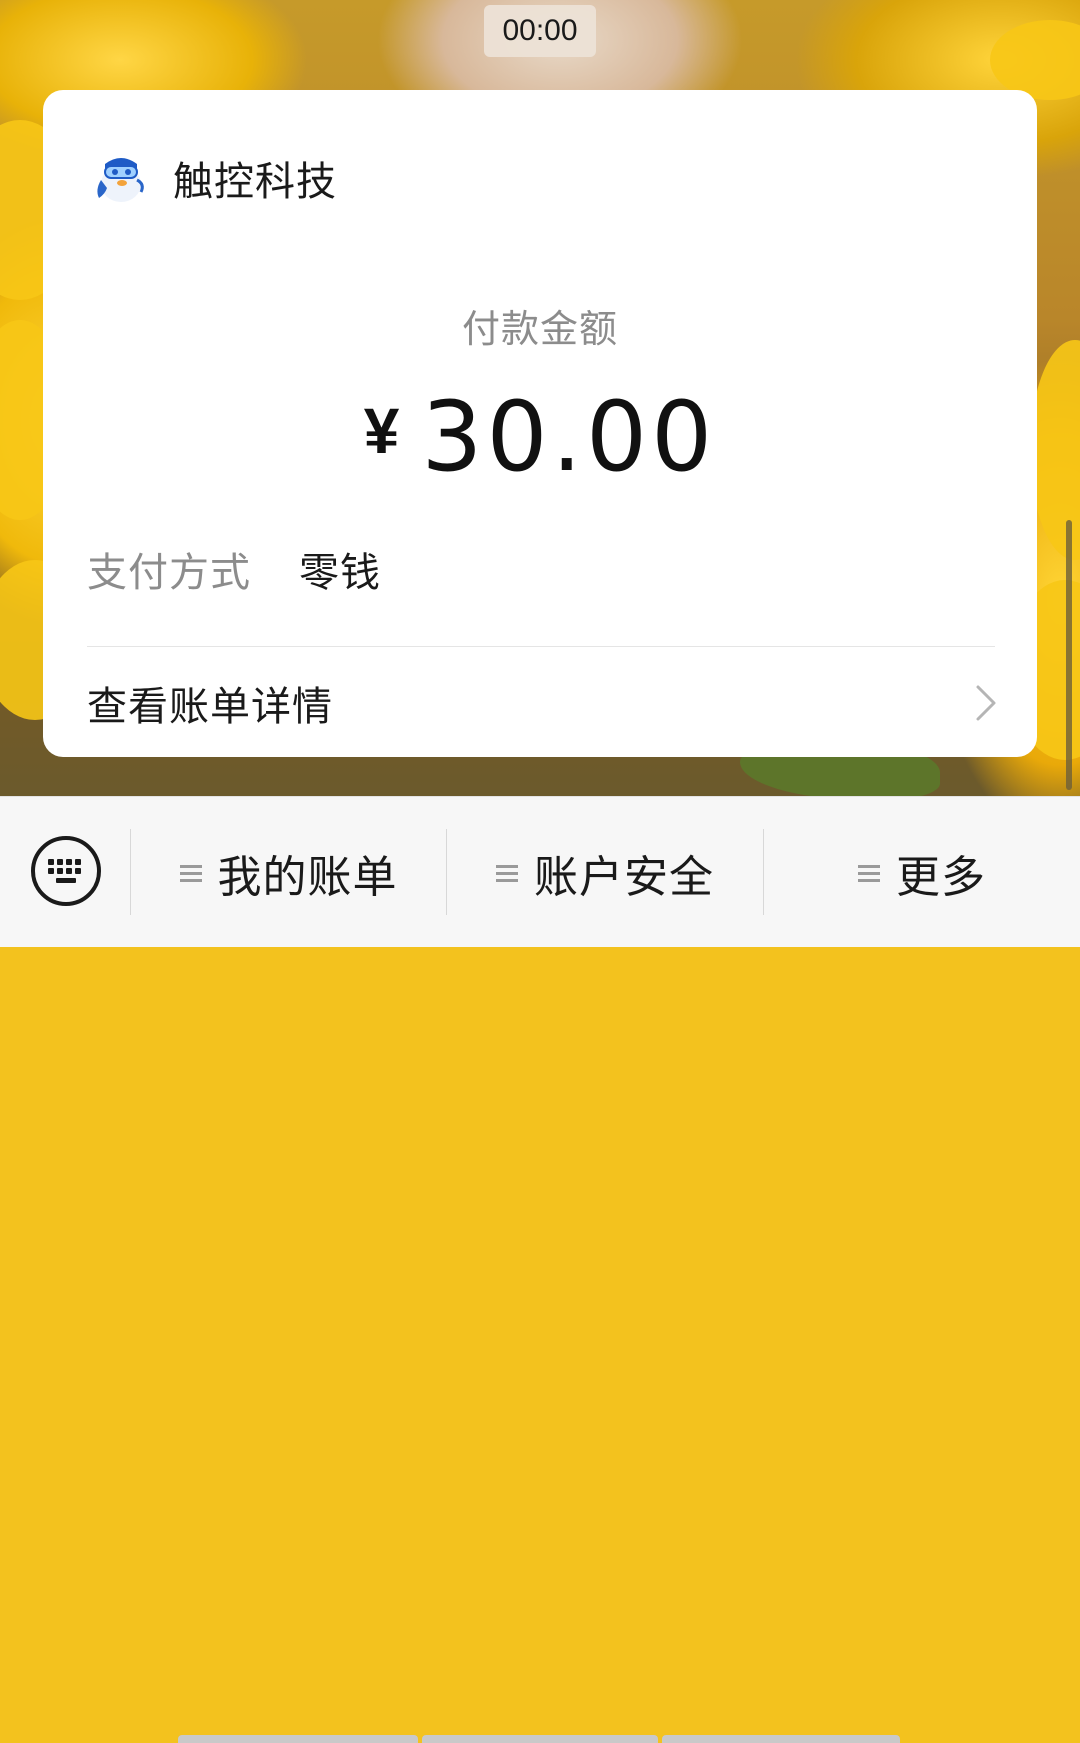 The height and width of the screenshot is (1743, 1080). What do you see at coordinates (539, 329) in the screenshot?
I see `amount-label: 付款金额` at bounding box center [539, 329].